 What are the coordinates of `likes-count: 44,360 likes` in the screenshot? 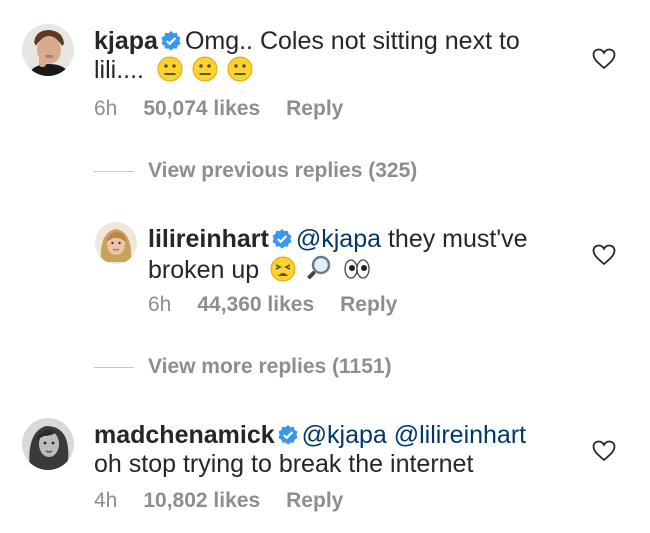 It's located at (255, 304).